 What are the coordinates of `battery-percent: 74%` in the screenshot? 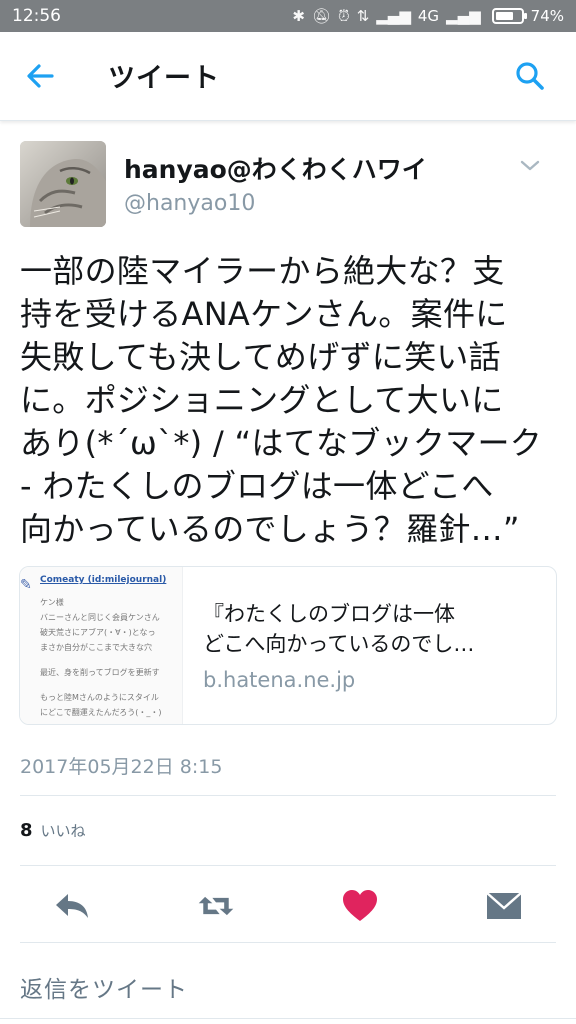 It's located at (547, 16).